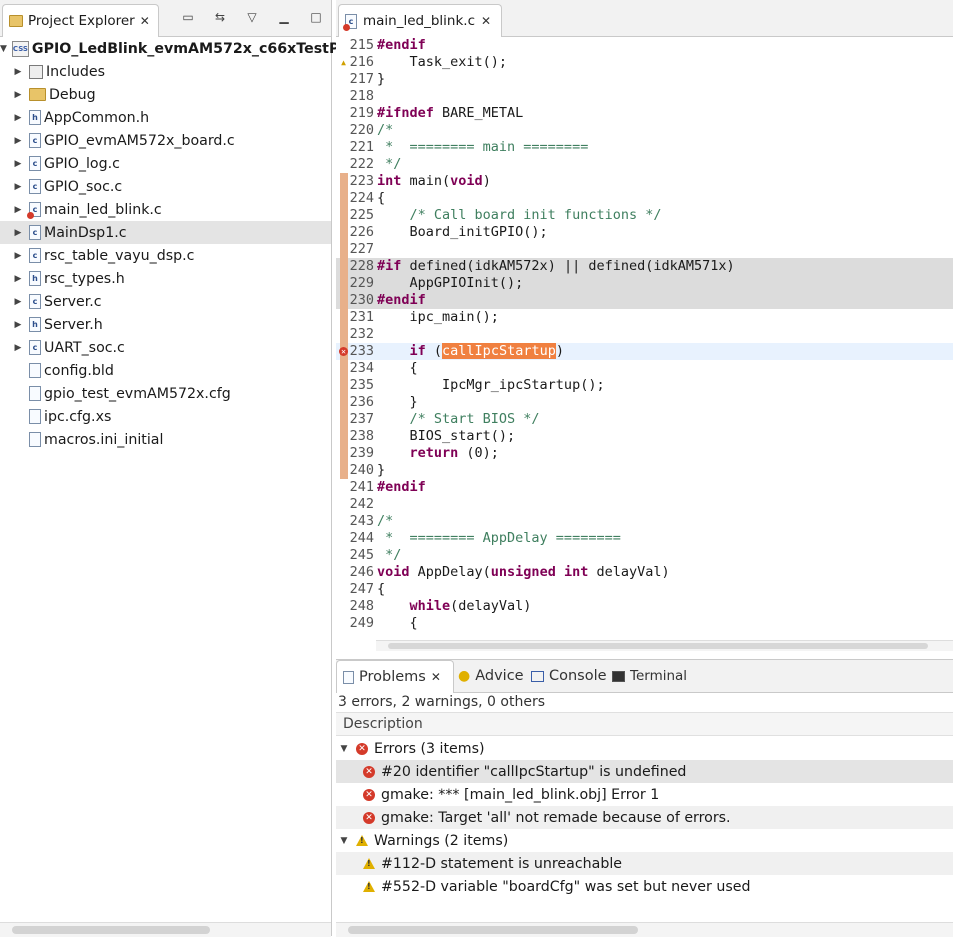 The image size is (953, 937). I want to click on maximize-icon: □, so click(316, 17).